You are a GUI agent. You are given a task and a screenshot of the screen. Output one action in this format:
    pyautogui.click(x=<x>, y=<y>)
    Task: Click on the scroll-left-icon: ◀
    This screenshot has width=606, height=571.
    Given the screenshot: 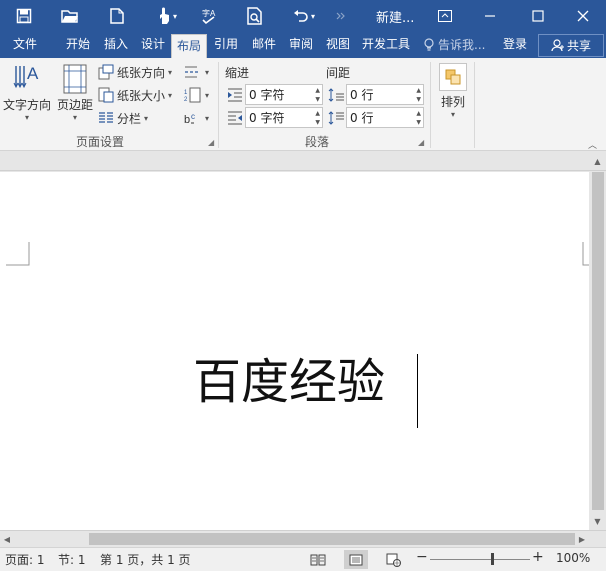 What is the action you would take?
    pyautogui.click(x=7, y=539)
    